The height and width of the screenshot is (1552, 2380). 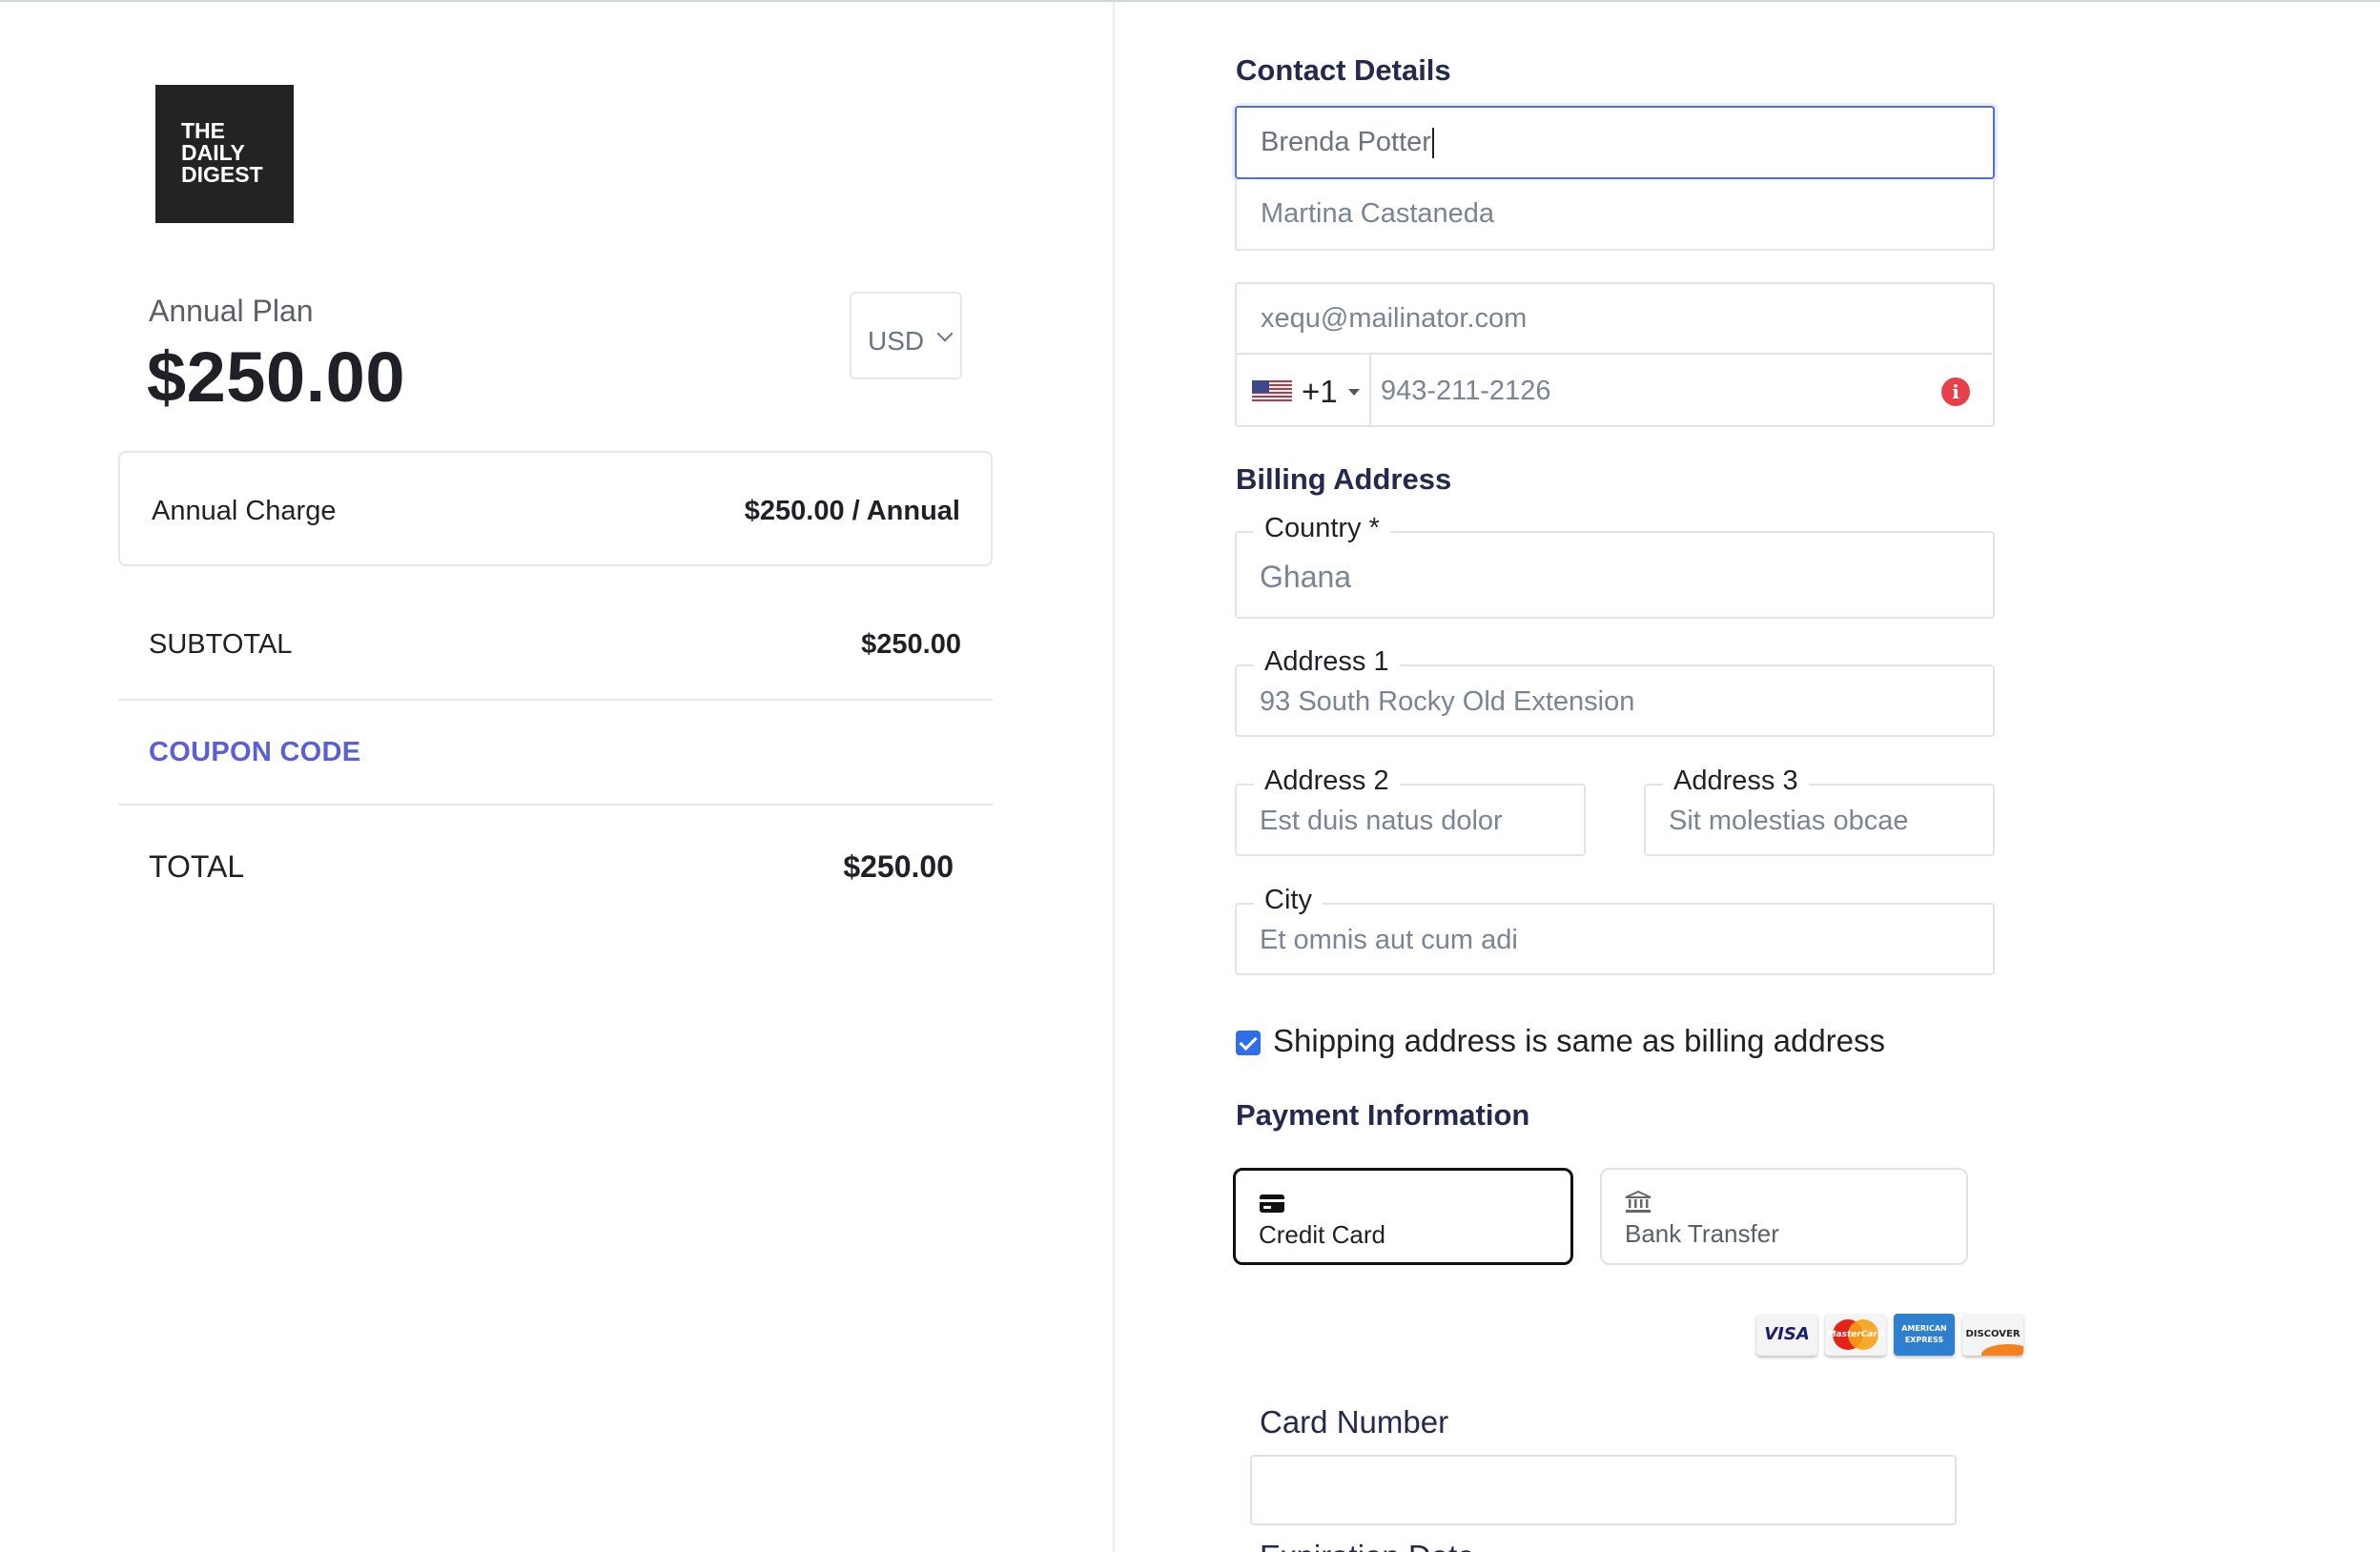 I want to click on discover-logo: DISCOVER, so click(x=1993, y=1335).